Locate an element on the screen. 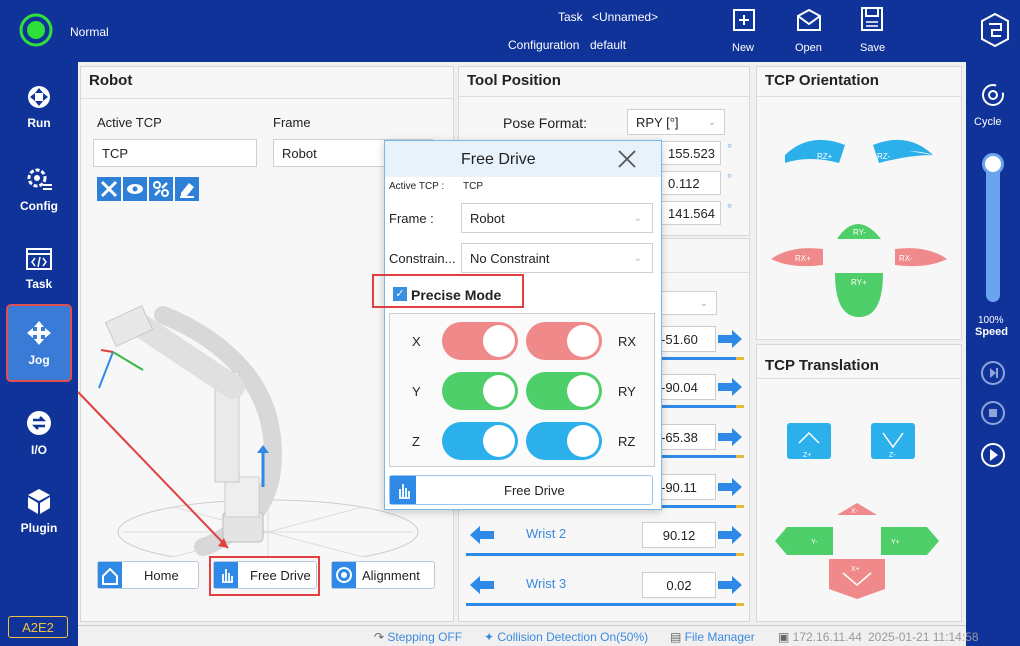 The height and width of the screenshot is (646, 1020). toggle-y is located at coordinates (480, 391).